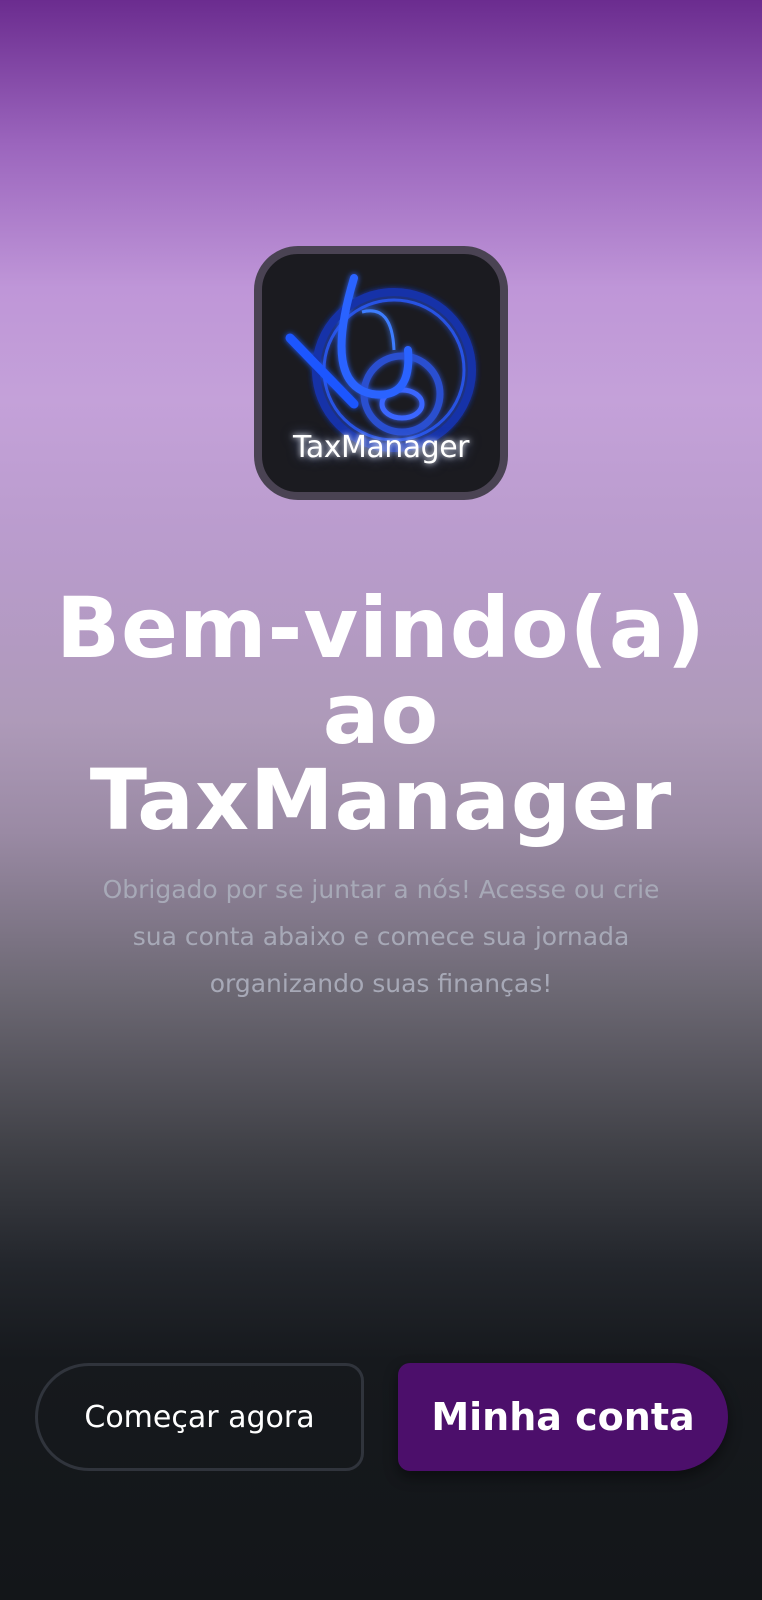  I want to click on logo-text: TaxManager, so click(381, 447).